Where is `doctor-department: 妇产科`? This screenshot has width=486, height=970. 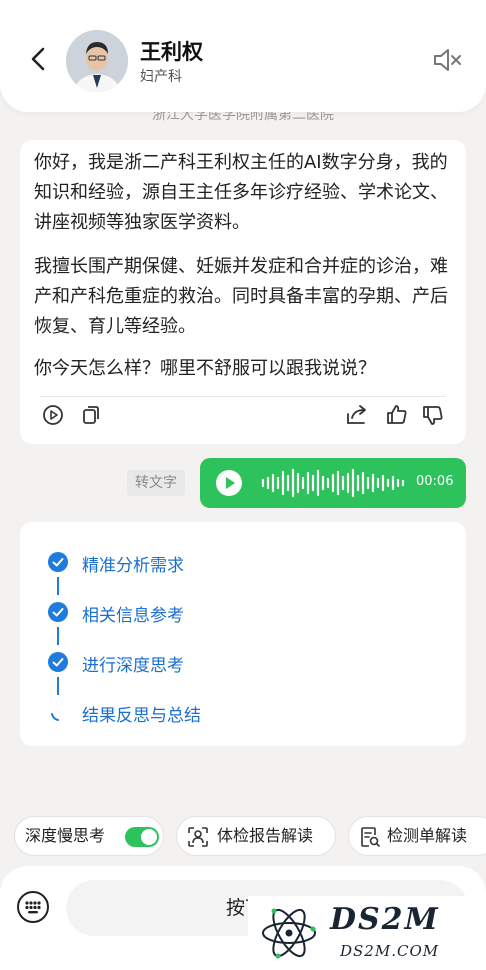 doctor-department: 妇产科 is located at coordinates (161, 77).